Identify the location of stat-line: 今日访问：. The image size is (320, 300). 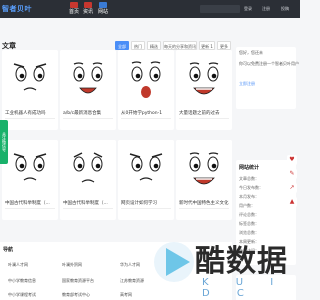
(249, 250).